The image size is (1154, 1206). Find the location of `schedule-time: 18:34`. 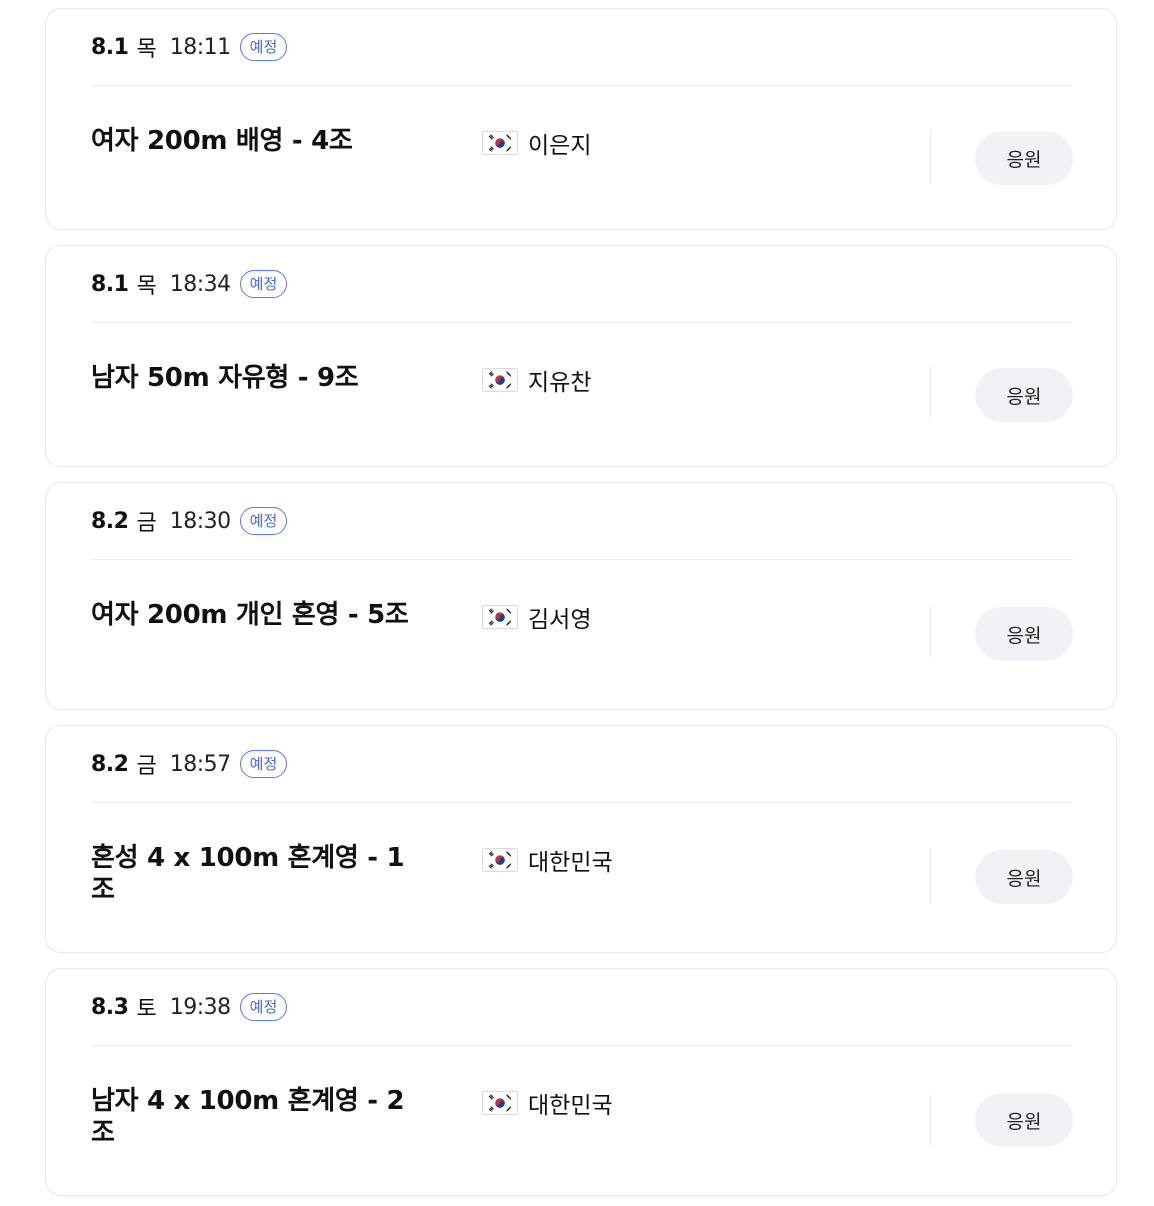

schedule-time: 18:34 is located at coordinates (200, 284).